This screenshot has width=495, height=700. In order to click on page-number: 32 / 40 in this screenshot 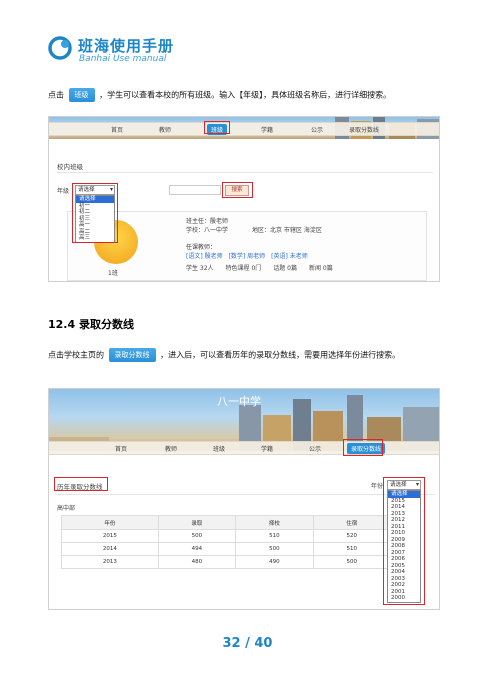, I will do `click(247, 643)`.